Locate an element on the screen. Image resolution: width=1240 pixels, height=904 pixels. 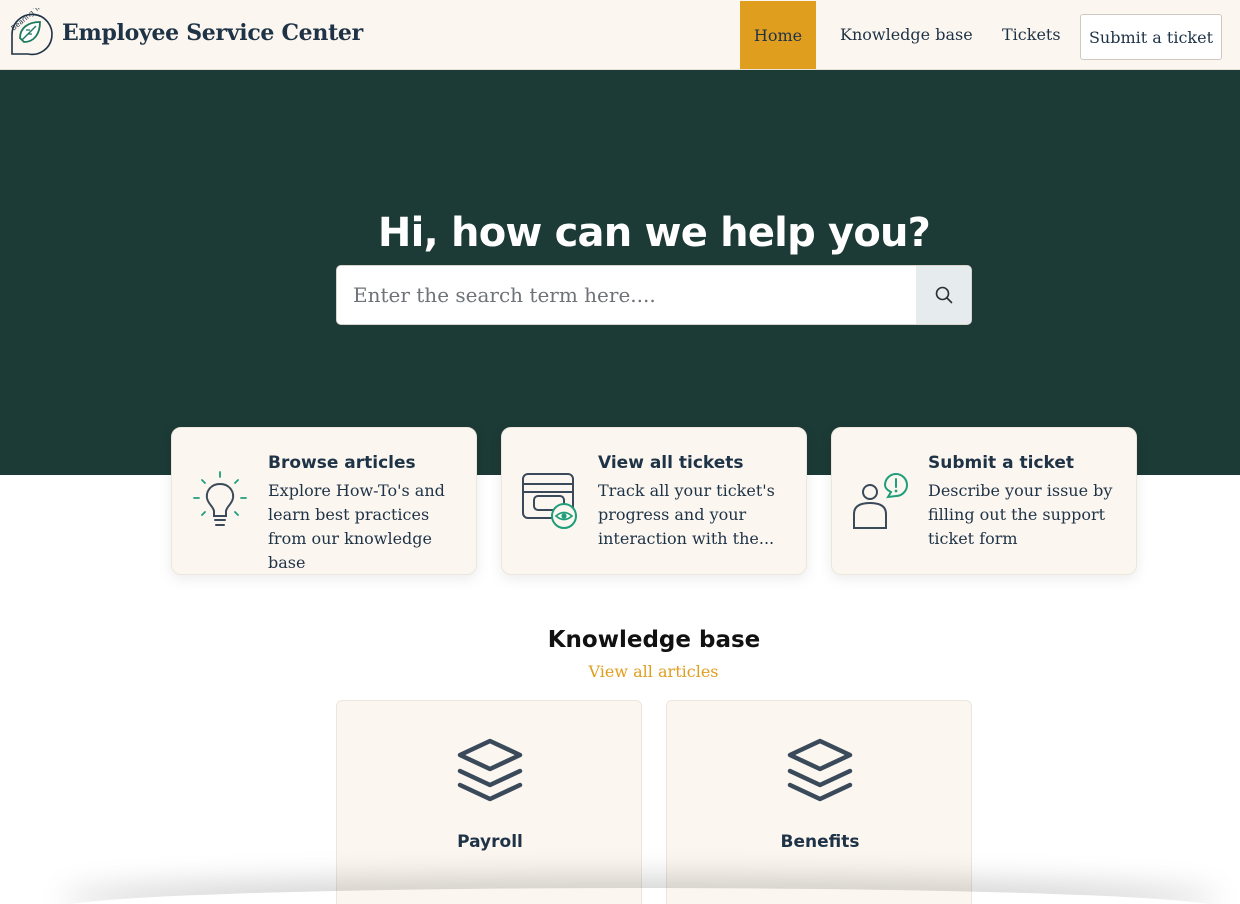
nav-tickets: Tickets is located at coordinates (1031, 34).